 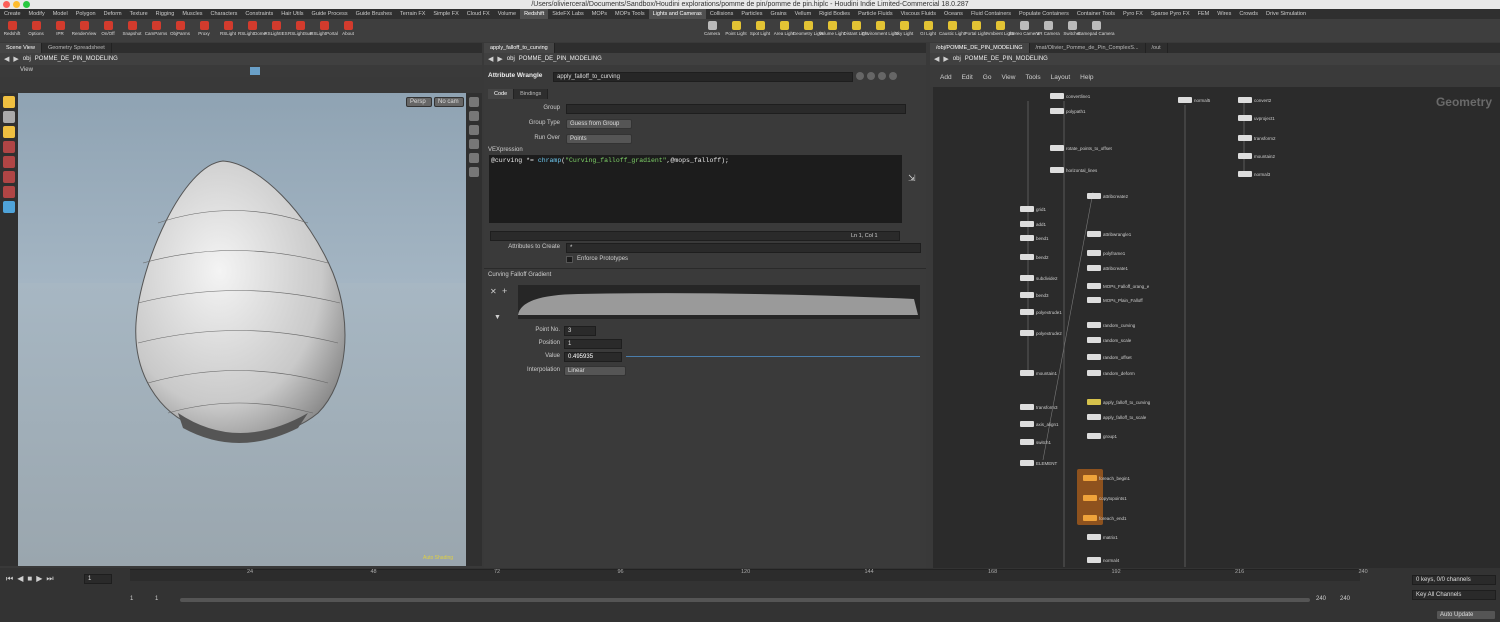 What do you see at coordinates (60, 14) in the screenshot?
I see `shelf-tab: Model` at bounding box center [60, 14].